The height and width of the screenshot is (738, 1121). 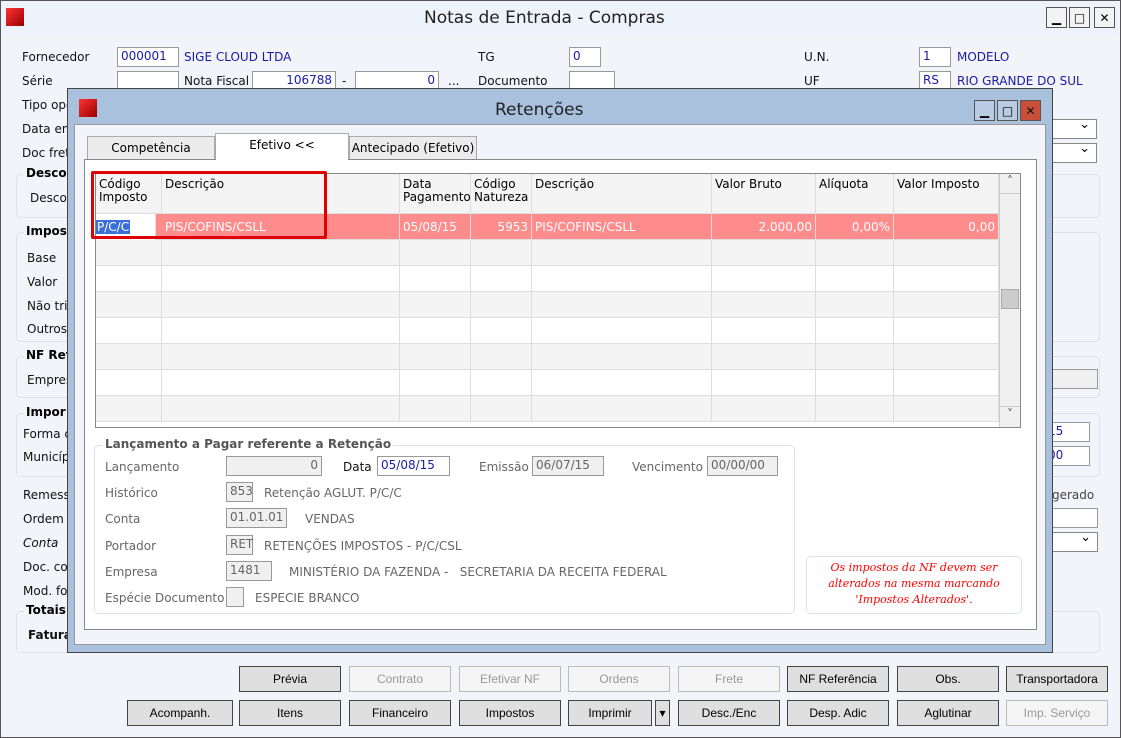 I want to click on tab-competencia: Competência, so click(x=151, y=148).